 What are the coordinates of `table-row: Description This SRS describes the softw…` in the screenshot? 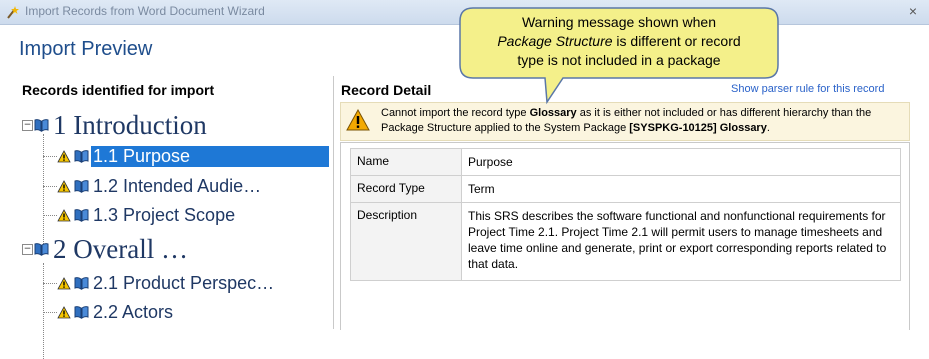 It's located at (625, 241).